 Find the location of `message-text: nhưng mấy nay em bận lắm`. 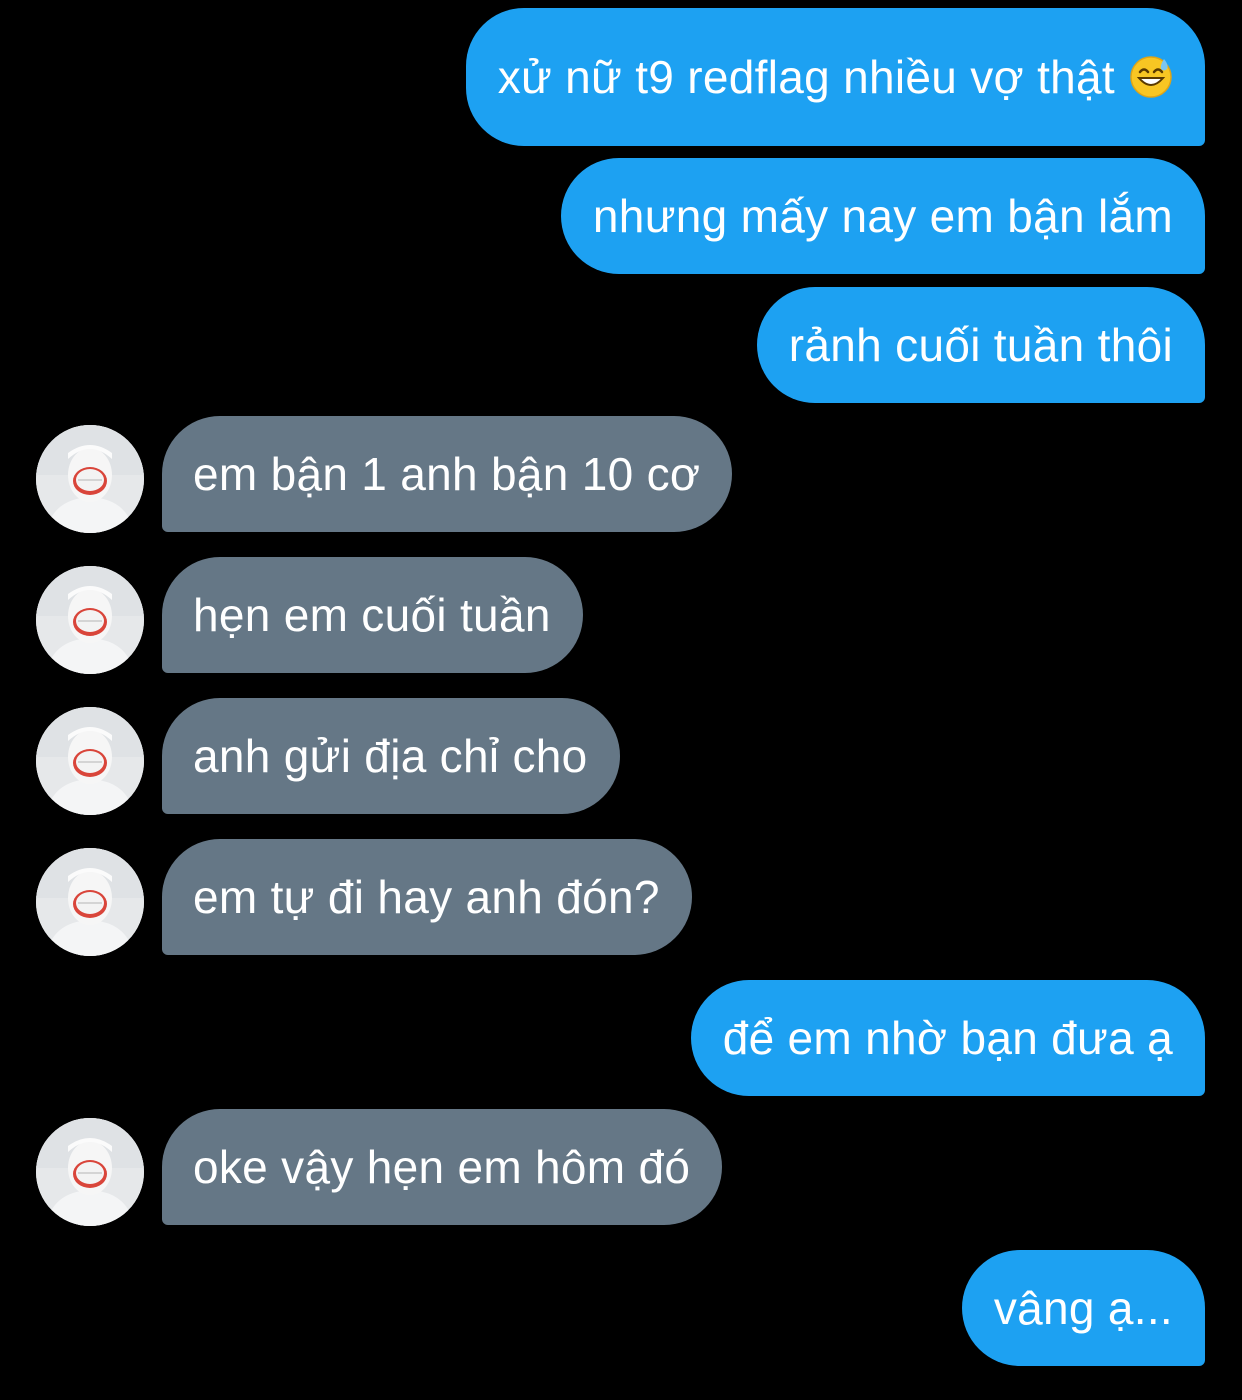

message-text: nhưng mấy nay em bận lắm is located at coordinates (882, 216).